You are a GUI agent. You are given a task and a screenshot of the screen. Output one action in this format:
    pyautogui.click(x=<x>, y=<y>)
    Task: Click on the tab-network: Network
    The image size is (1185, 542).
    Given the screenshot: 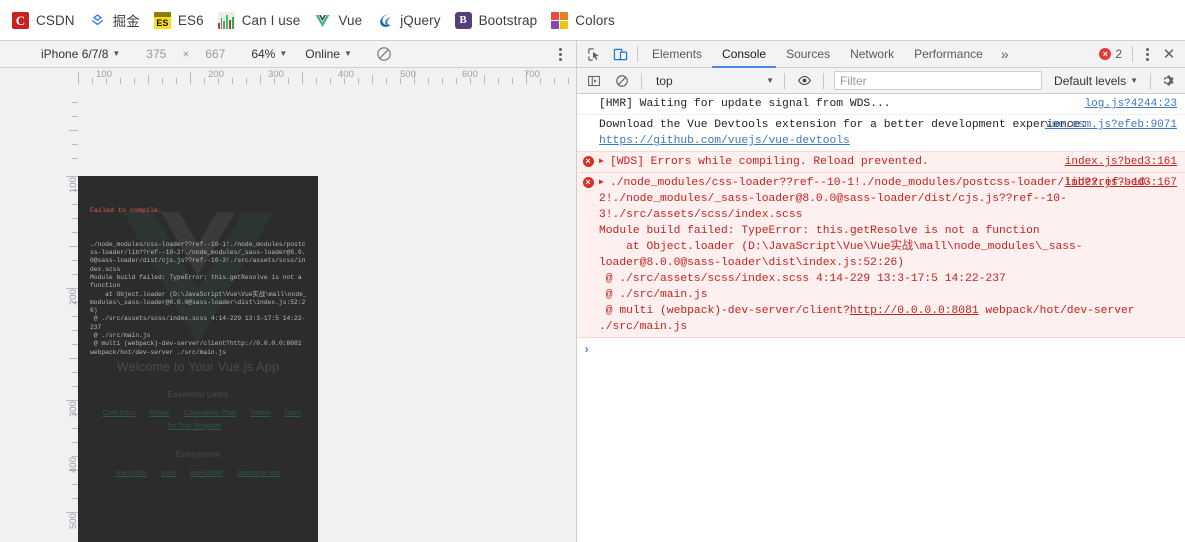 What is the action you would take?
    pyautogui.click(x=872, y=55)
    